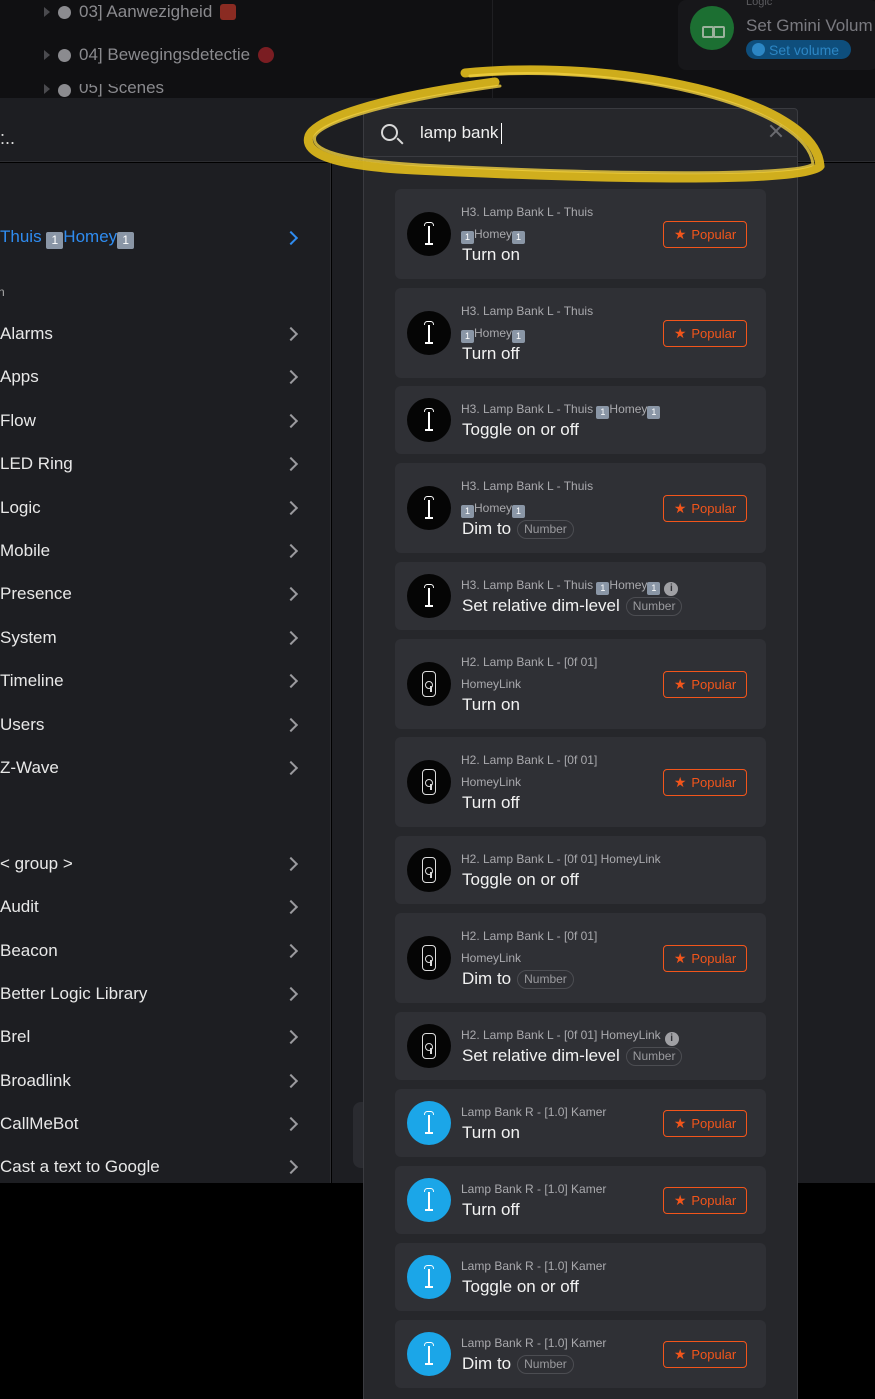  Describe the element at coordinates (155, 508) in the screenshot. I see `sidebar-item-logic: Logic` at that location.